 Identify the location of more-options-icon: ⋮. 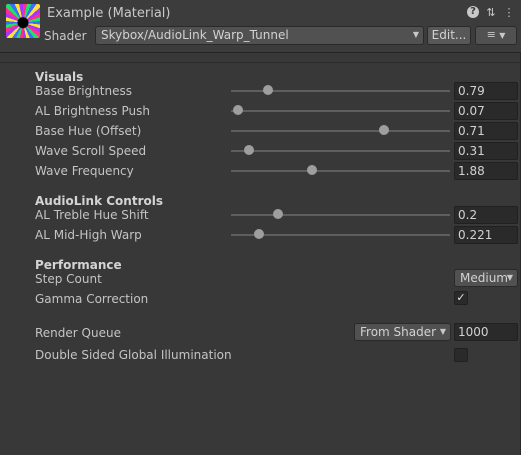
(509, 12).